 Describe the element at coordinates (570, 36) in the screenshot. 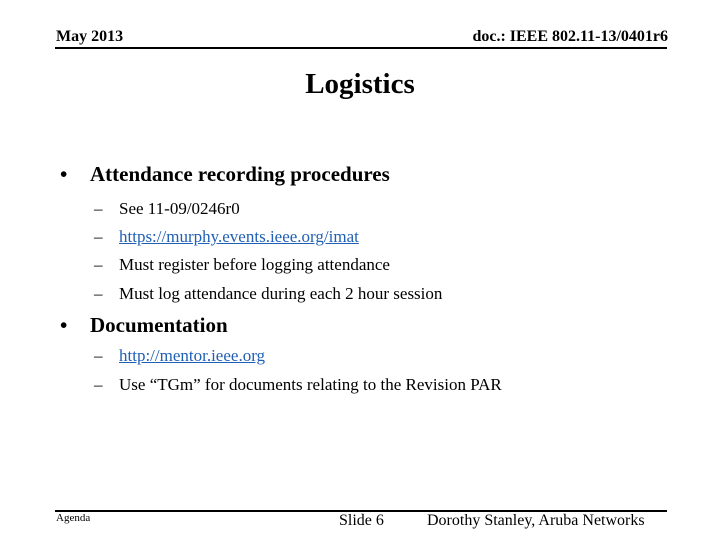

I see `header-doc-id: doc.: IEEE 802.11-13/0401r6` at that location.